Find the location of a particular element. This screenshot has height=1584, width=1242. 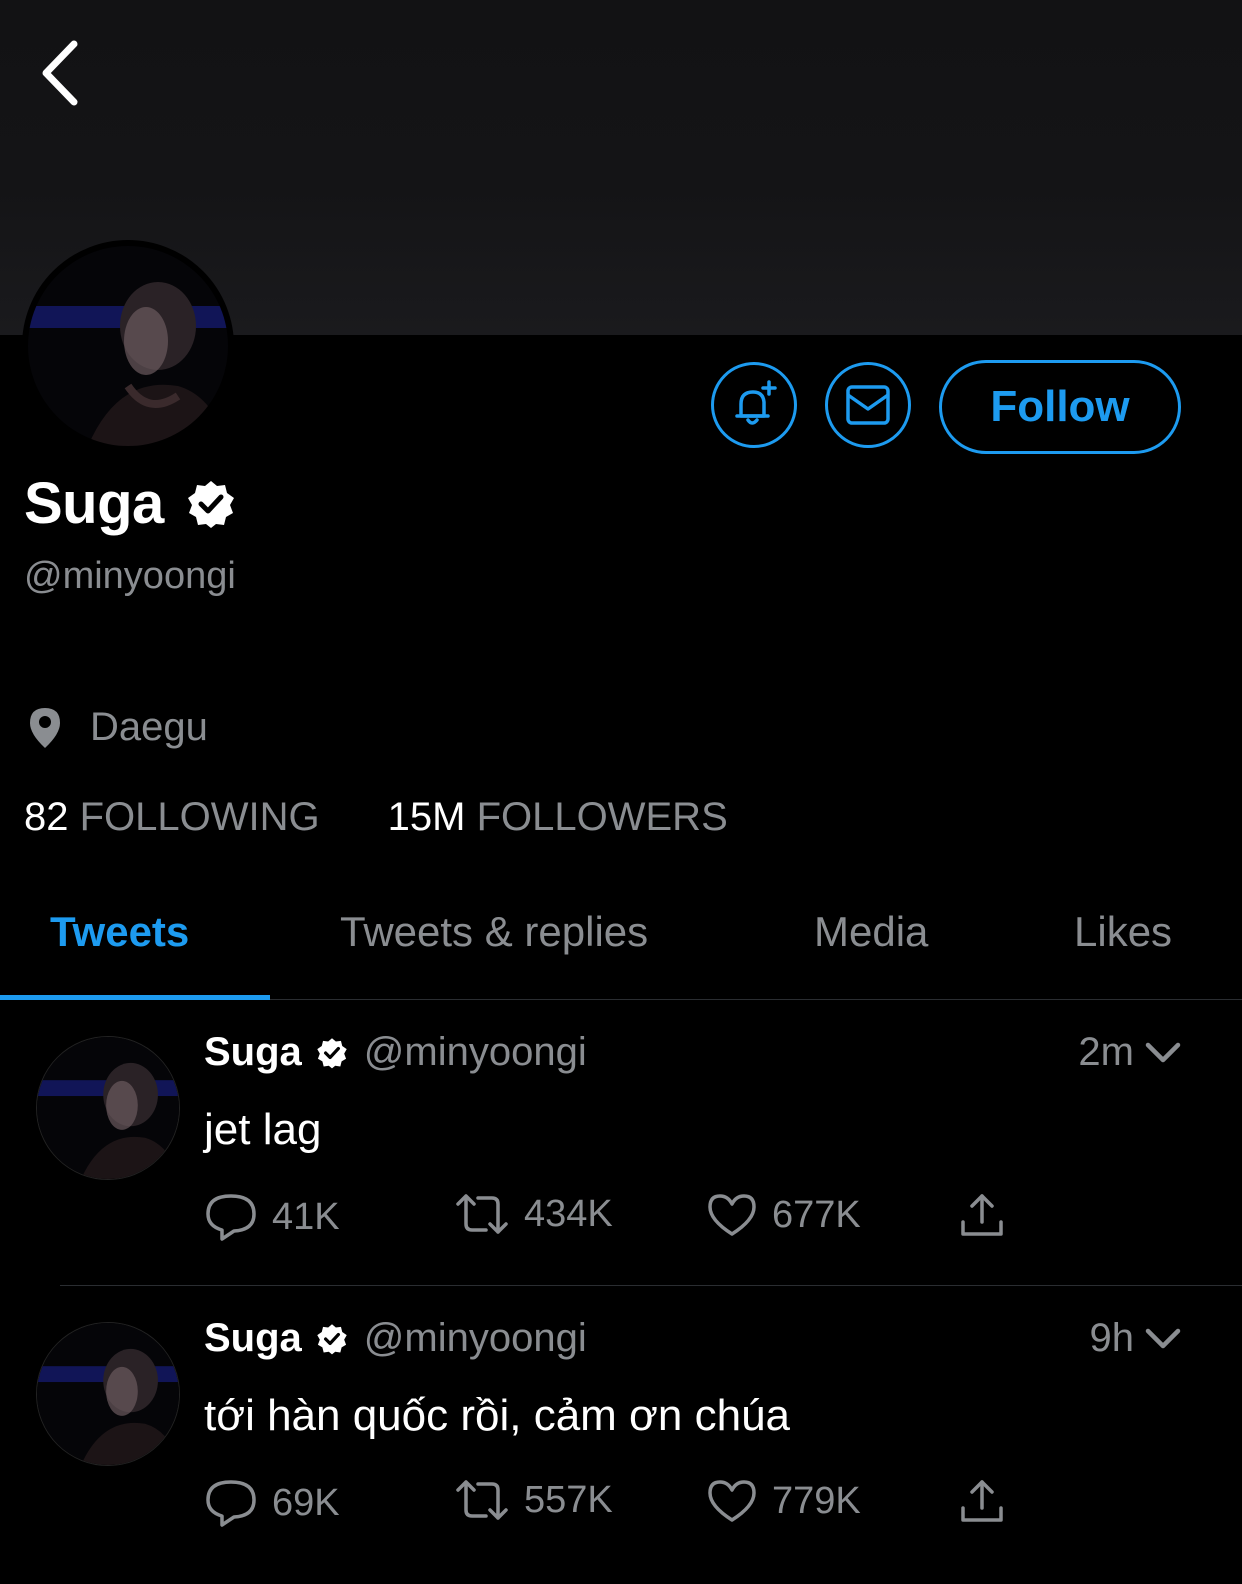

reply-count: 41K is located at coordinates (306, 1216).